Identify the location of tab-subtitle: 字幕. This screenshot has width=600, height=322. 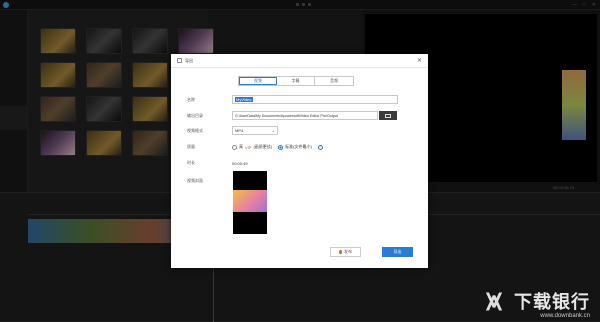
(296, 81).